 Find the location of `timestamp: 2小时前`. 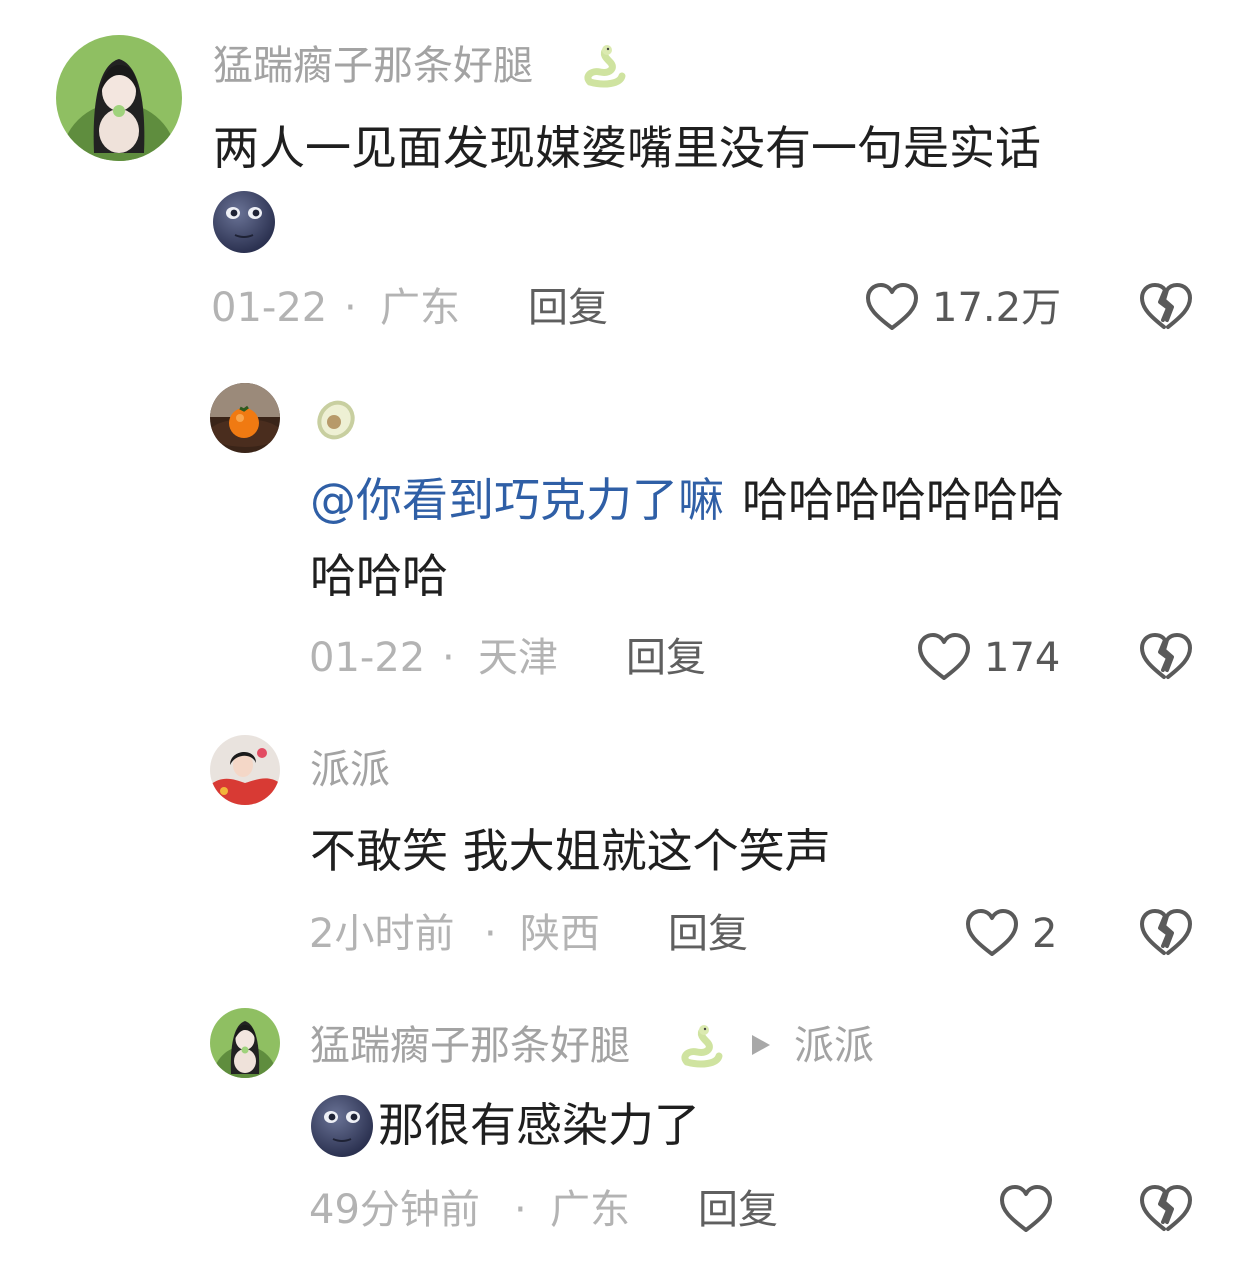

timestamp: 2小时前 is located at coordinates (382, 934).